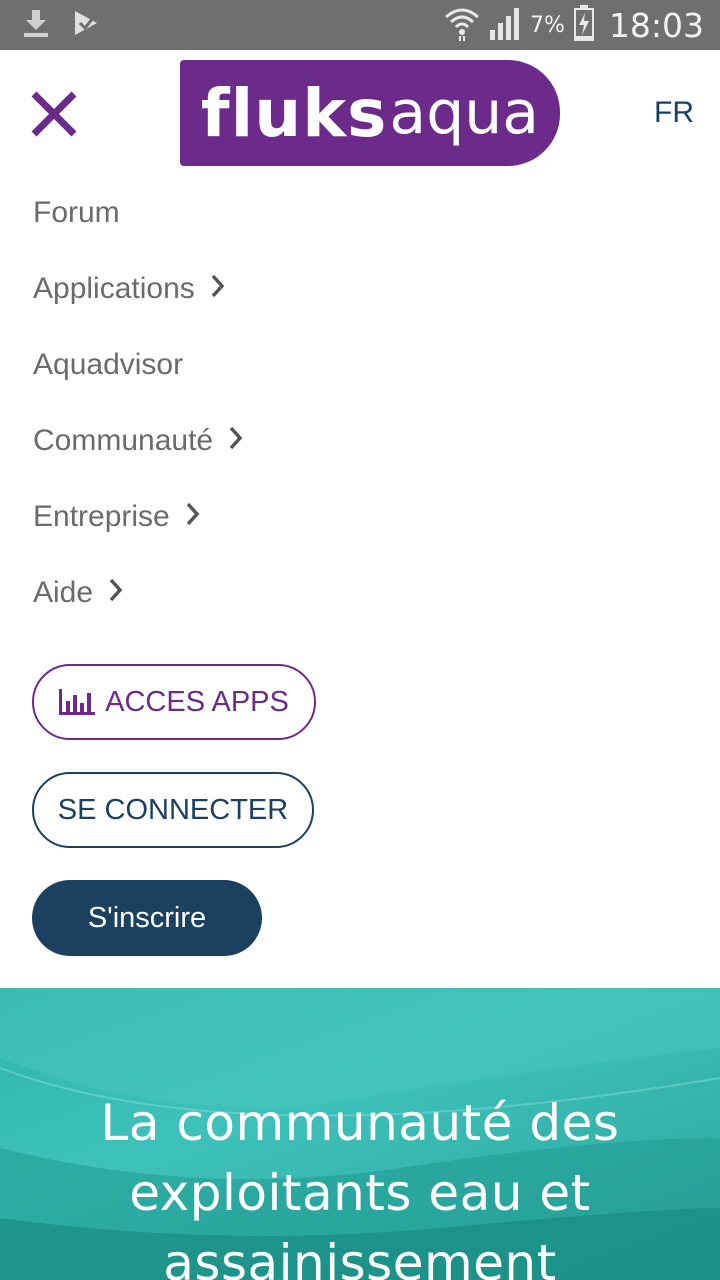  I want to click on wifi-icon, so click(462, 25).